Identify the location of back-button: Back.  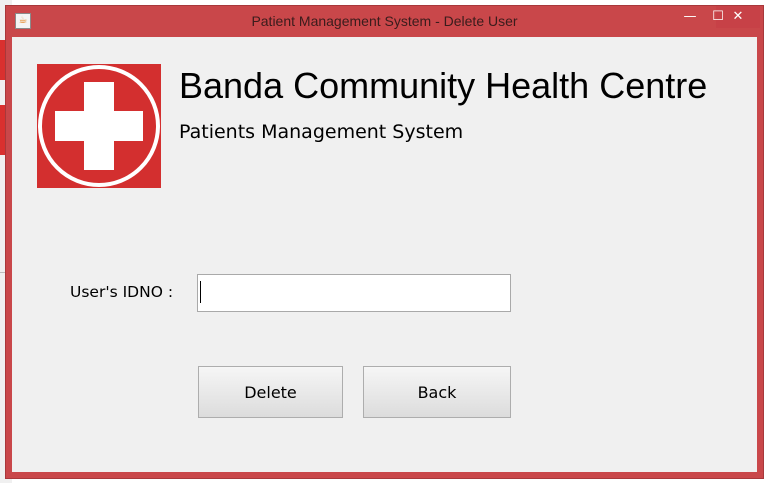
(437, 392).